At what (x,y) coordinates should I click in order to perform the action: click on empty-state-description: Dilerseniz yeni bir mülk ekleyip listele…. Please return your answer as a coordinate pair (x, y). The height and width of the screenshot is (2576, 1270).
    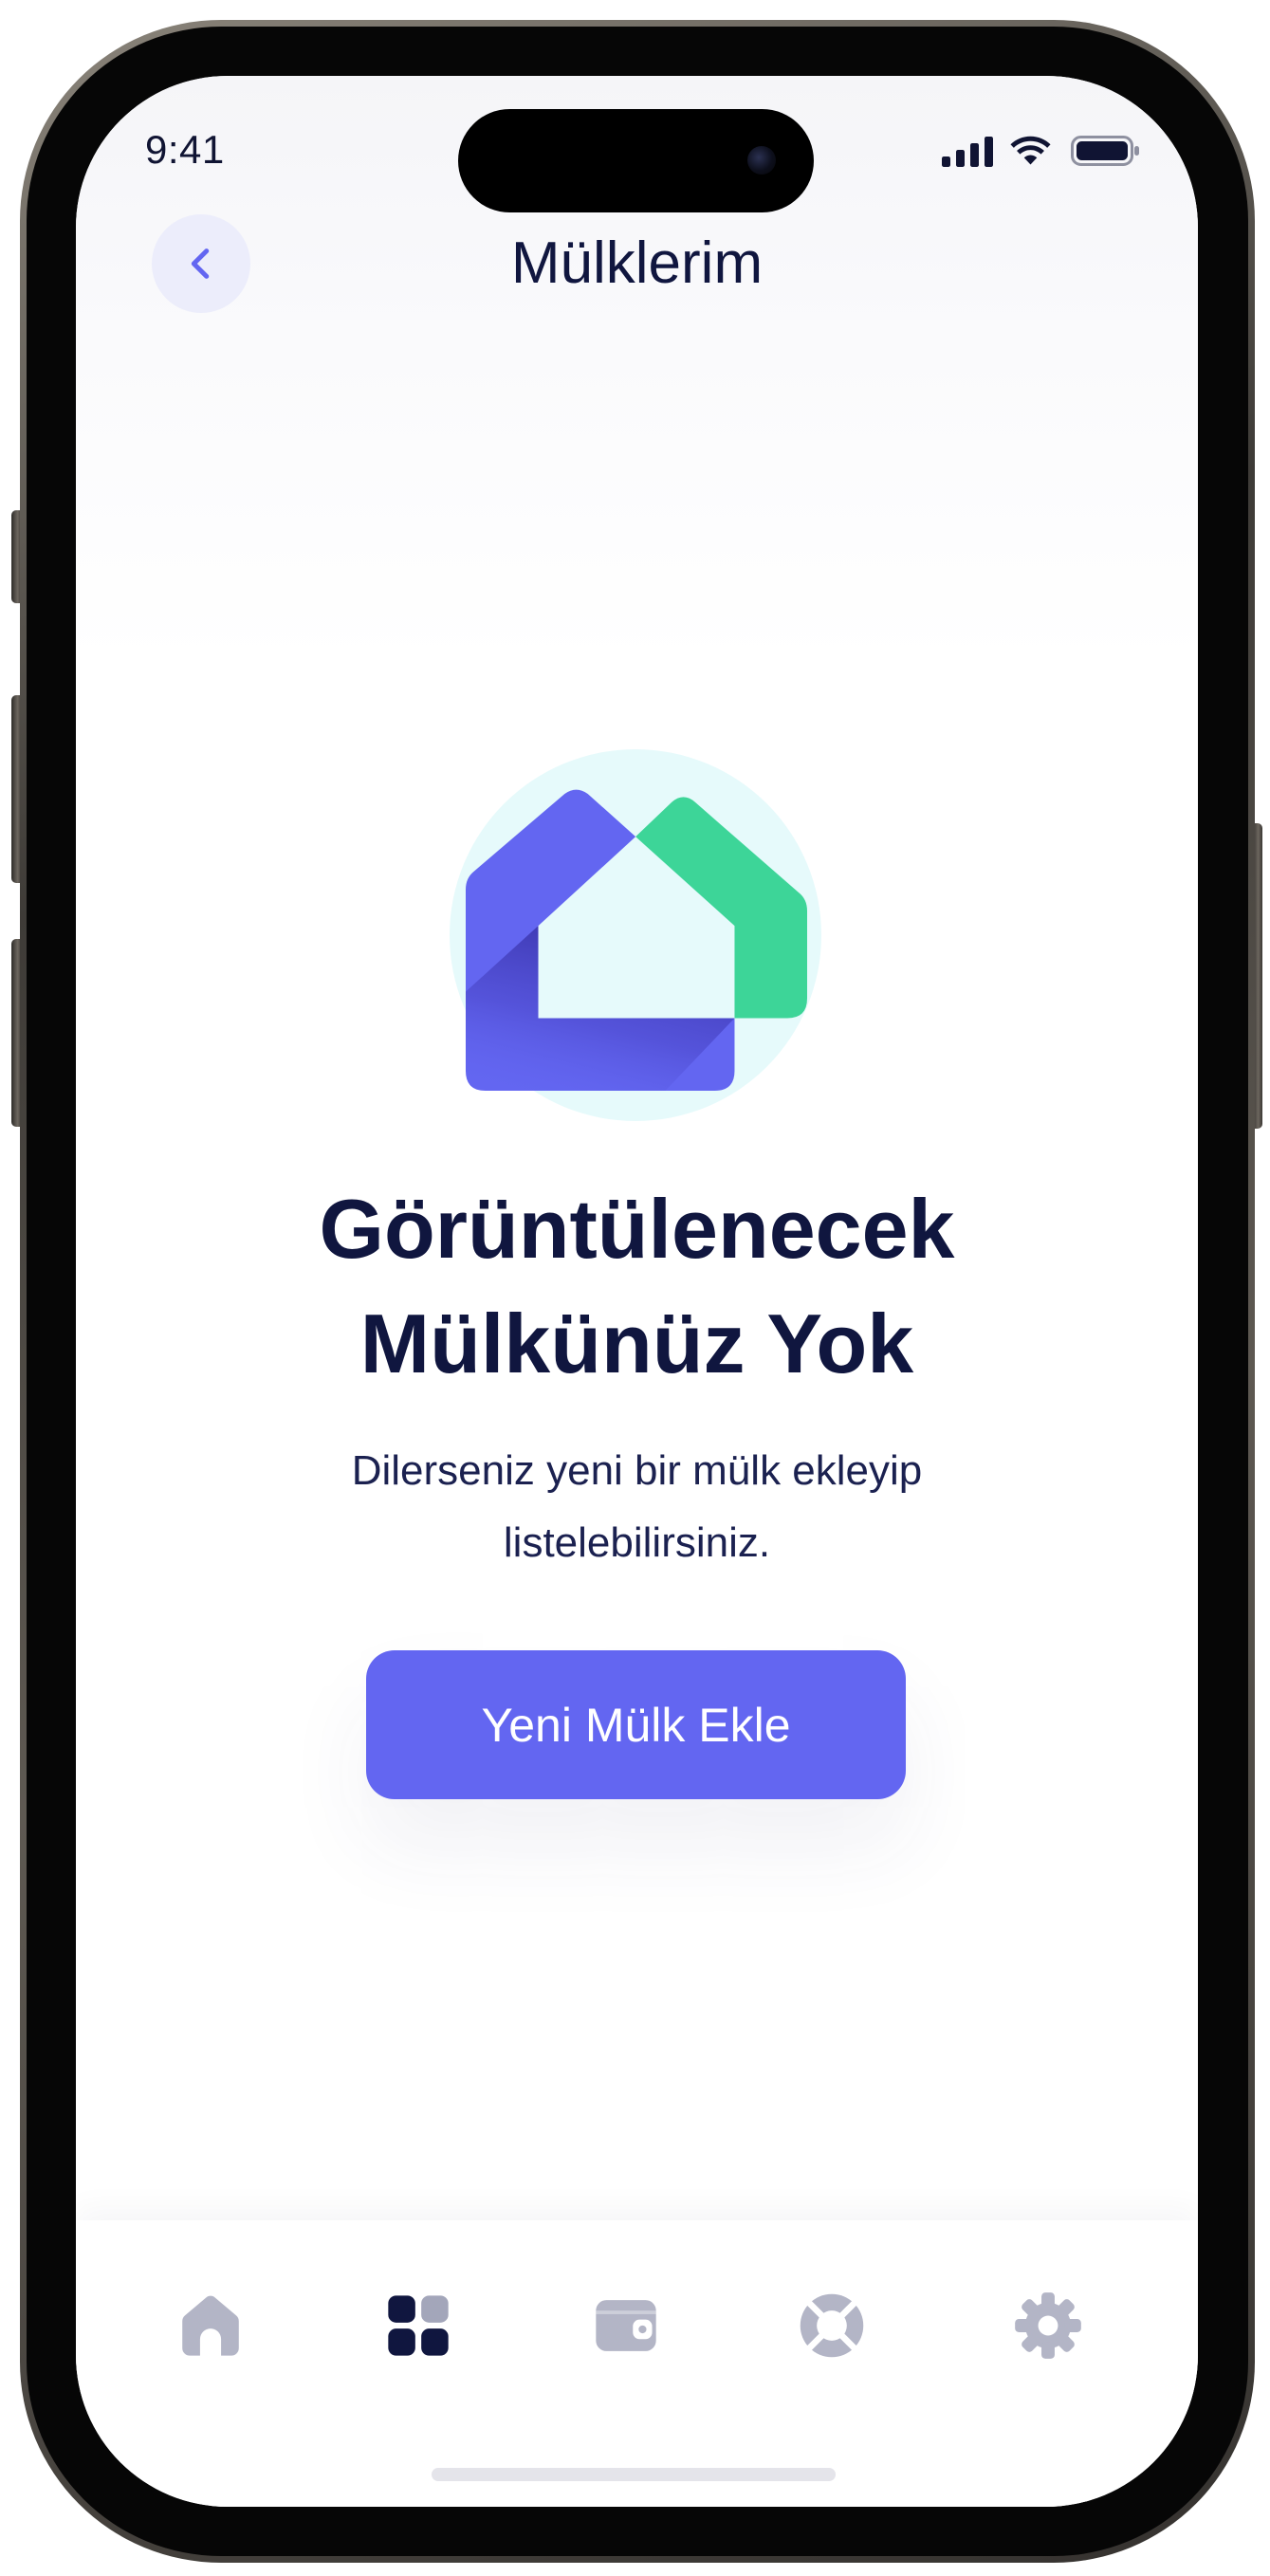
    Looking at the image, I should click on (637, 1507).